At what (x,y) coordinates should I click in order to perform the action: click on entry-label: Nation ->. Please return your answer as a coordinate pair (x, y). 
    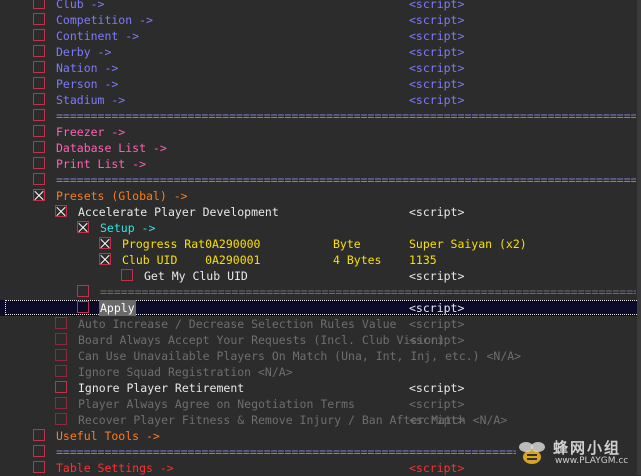
    Looking at the image, I should click on (87, 68).